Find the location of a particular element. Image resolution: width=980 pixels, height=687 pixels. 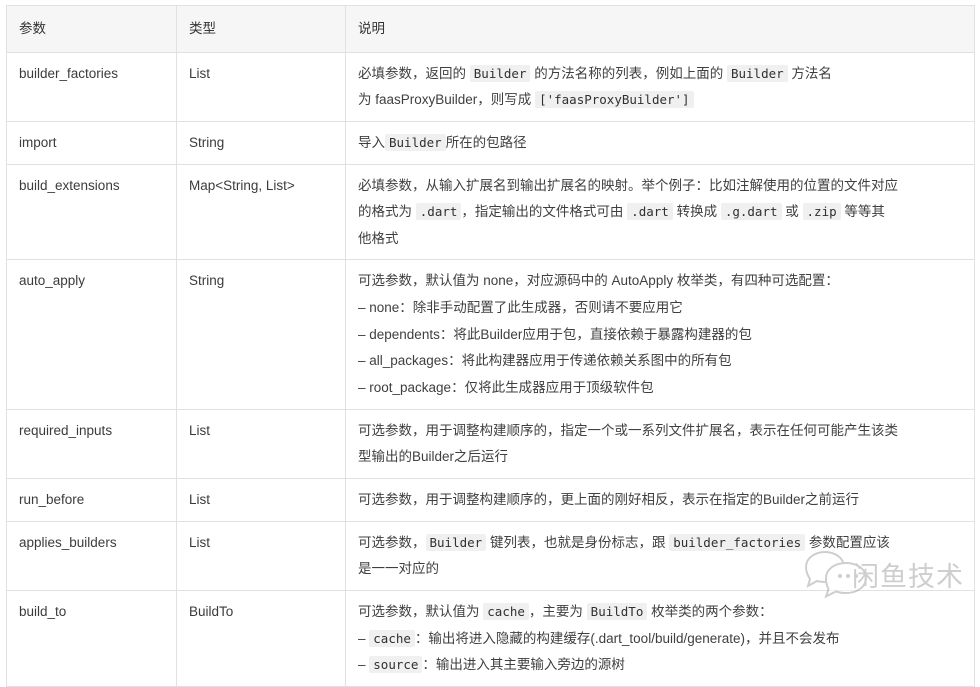

text-run: 是一一对应的 is located at coordinates (398, 569).